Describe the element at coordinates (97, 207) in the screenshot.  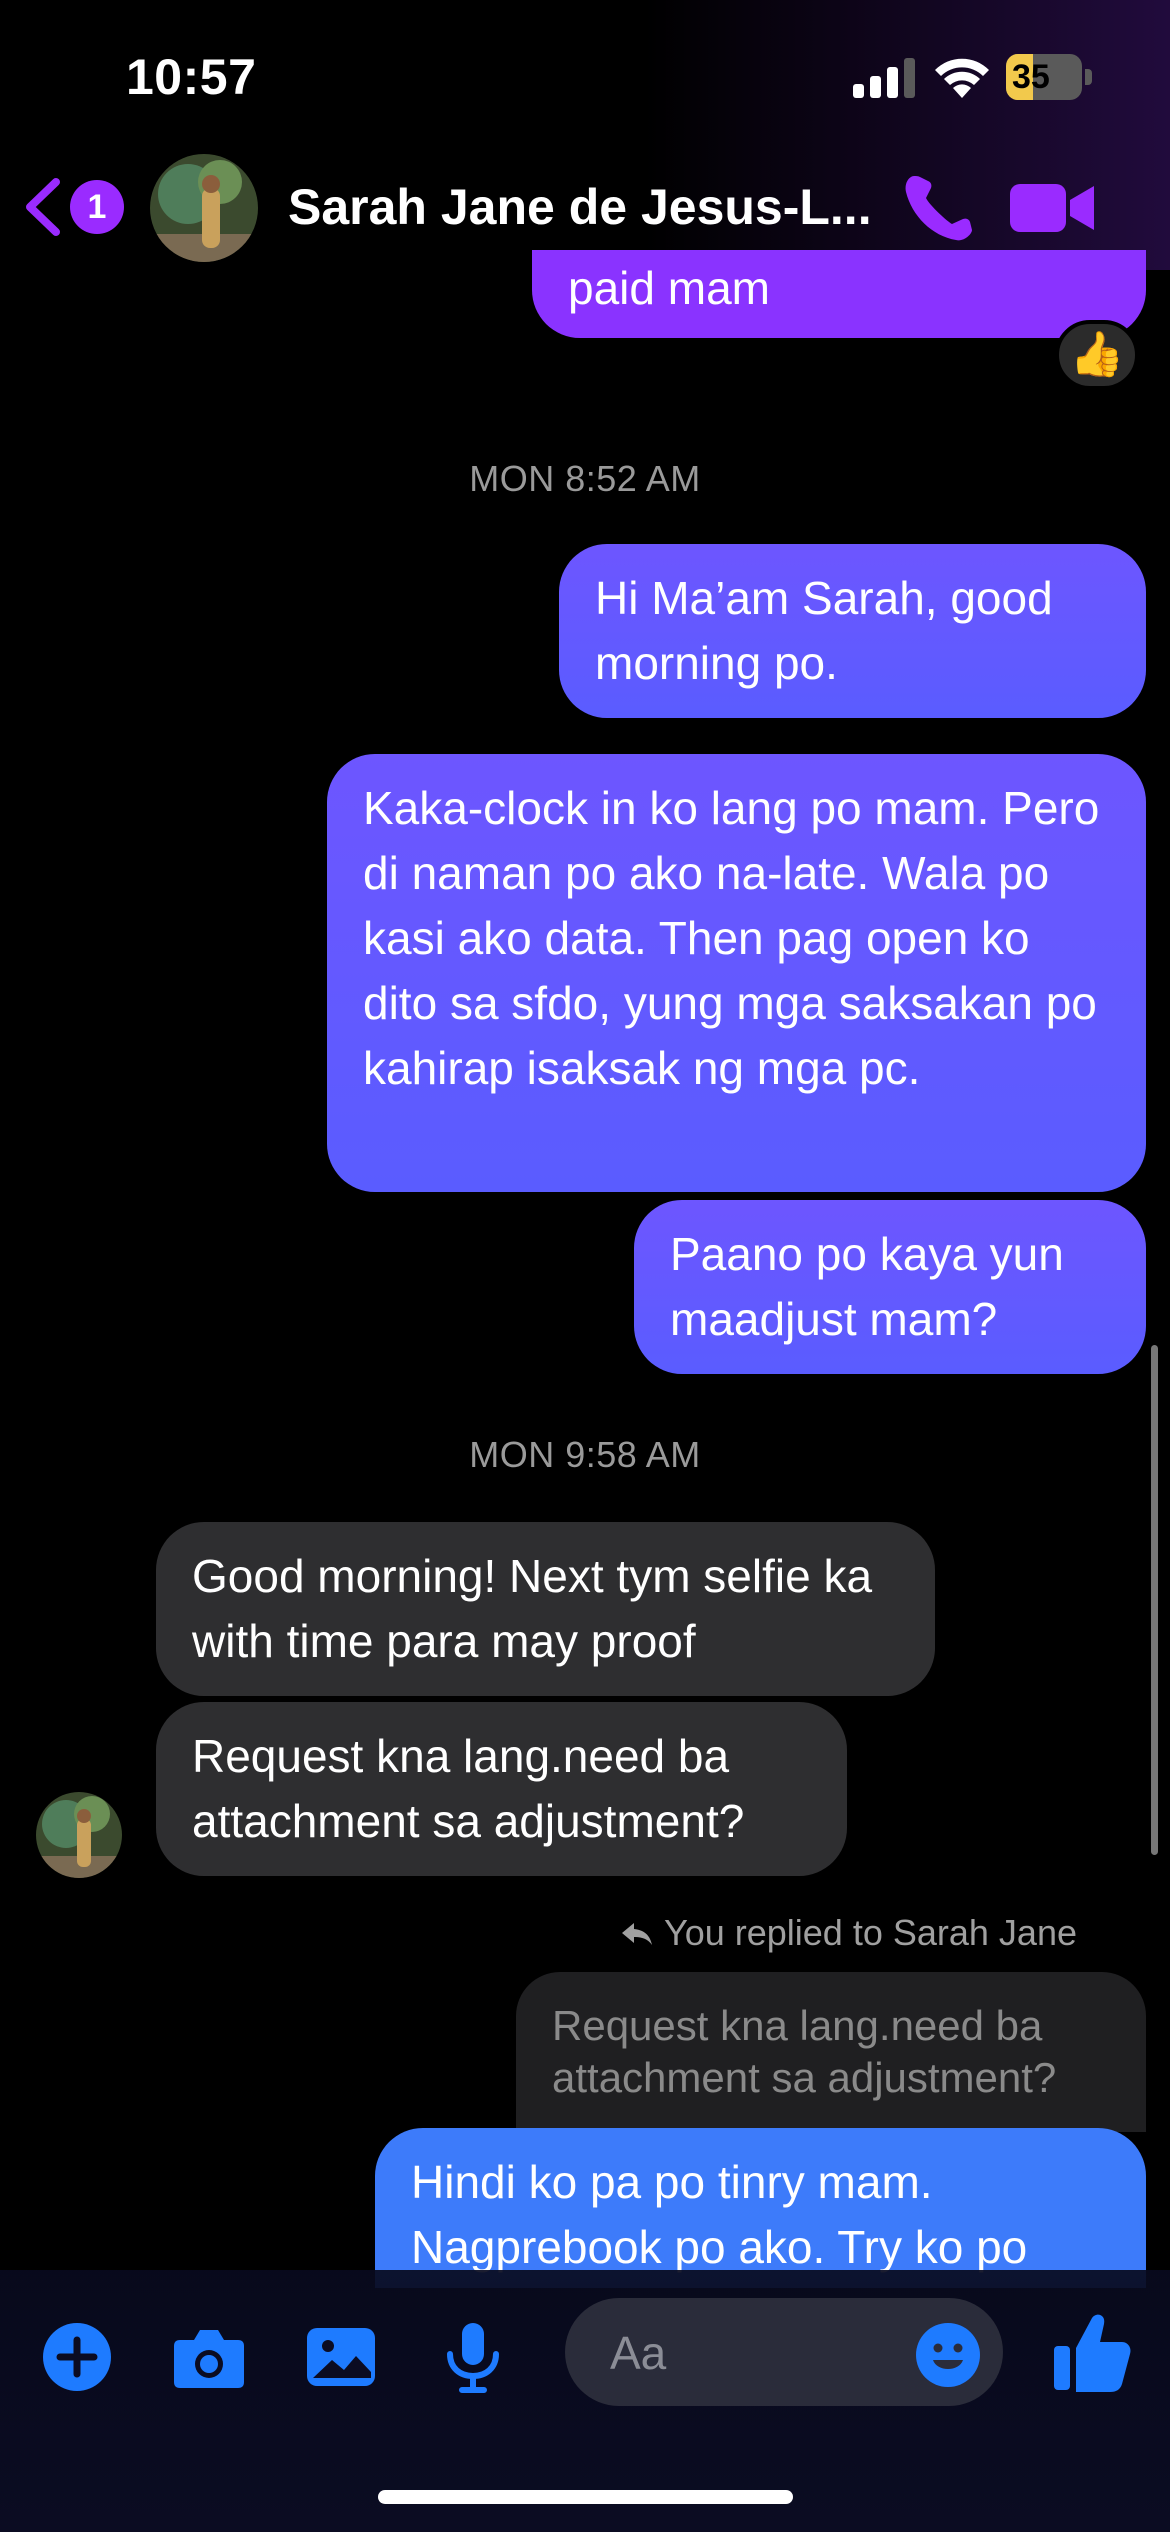
I see `unread-badge: 1` at that location.